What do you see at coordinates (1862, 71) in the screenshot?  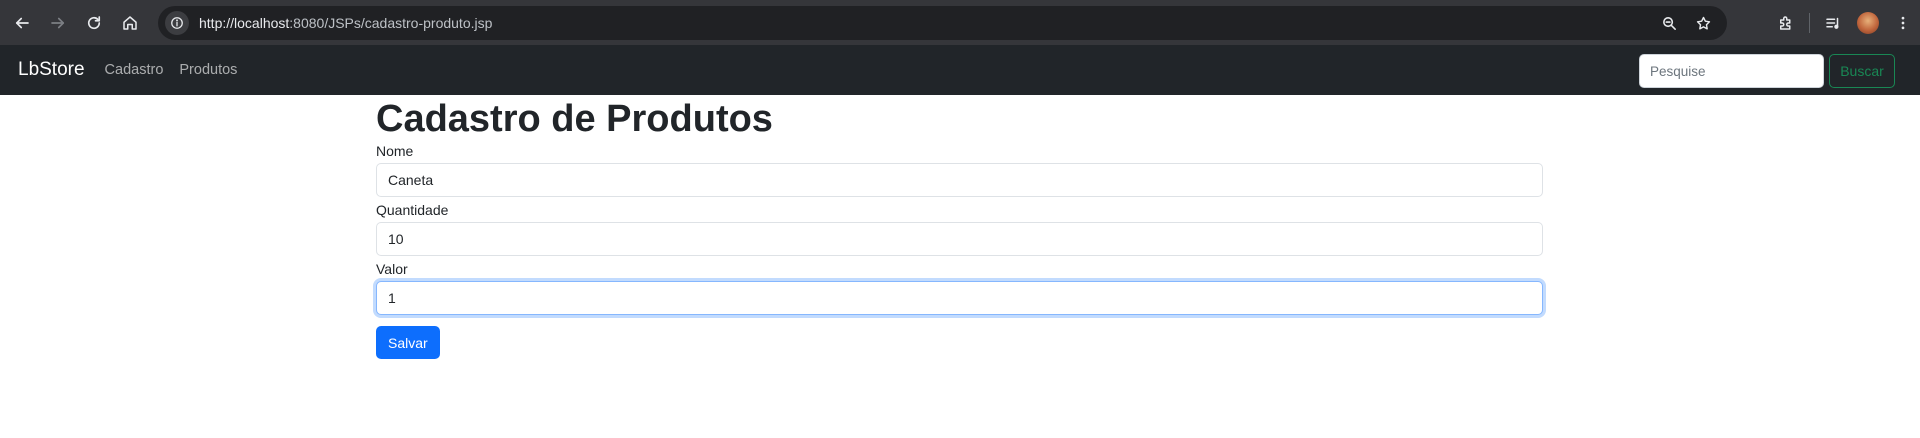 I see `search-button: Buscar` at bounding box center [1862, 71].